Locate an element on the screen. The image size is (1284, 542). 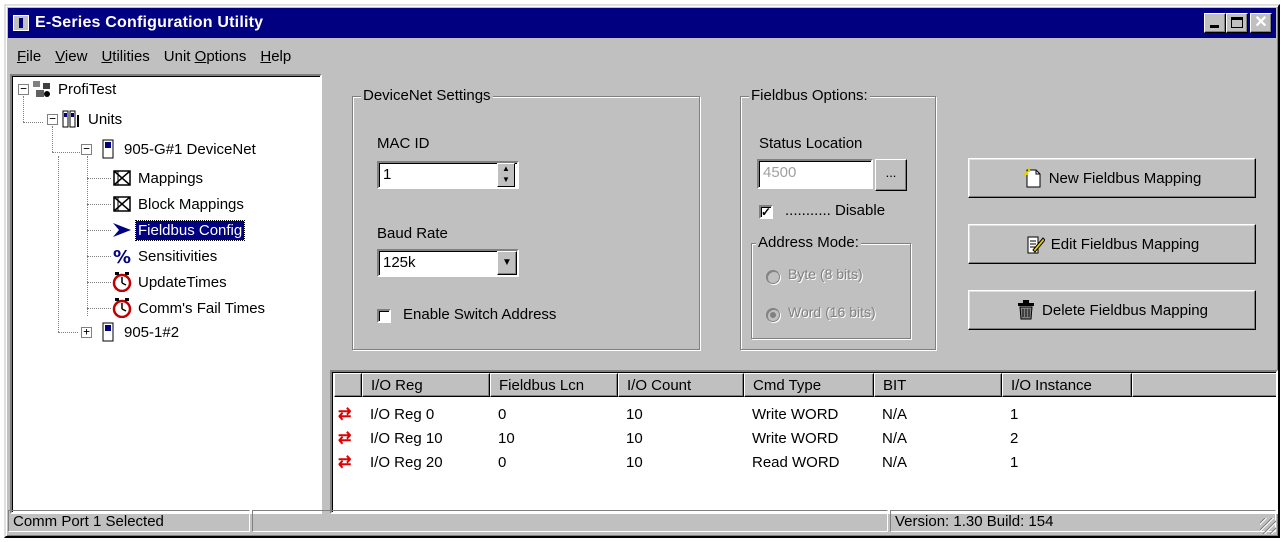
baud-rate-dropdown-button: ▼ is located at coordinates (507, 263).